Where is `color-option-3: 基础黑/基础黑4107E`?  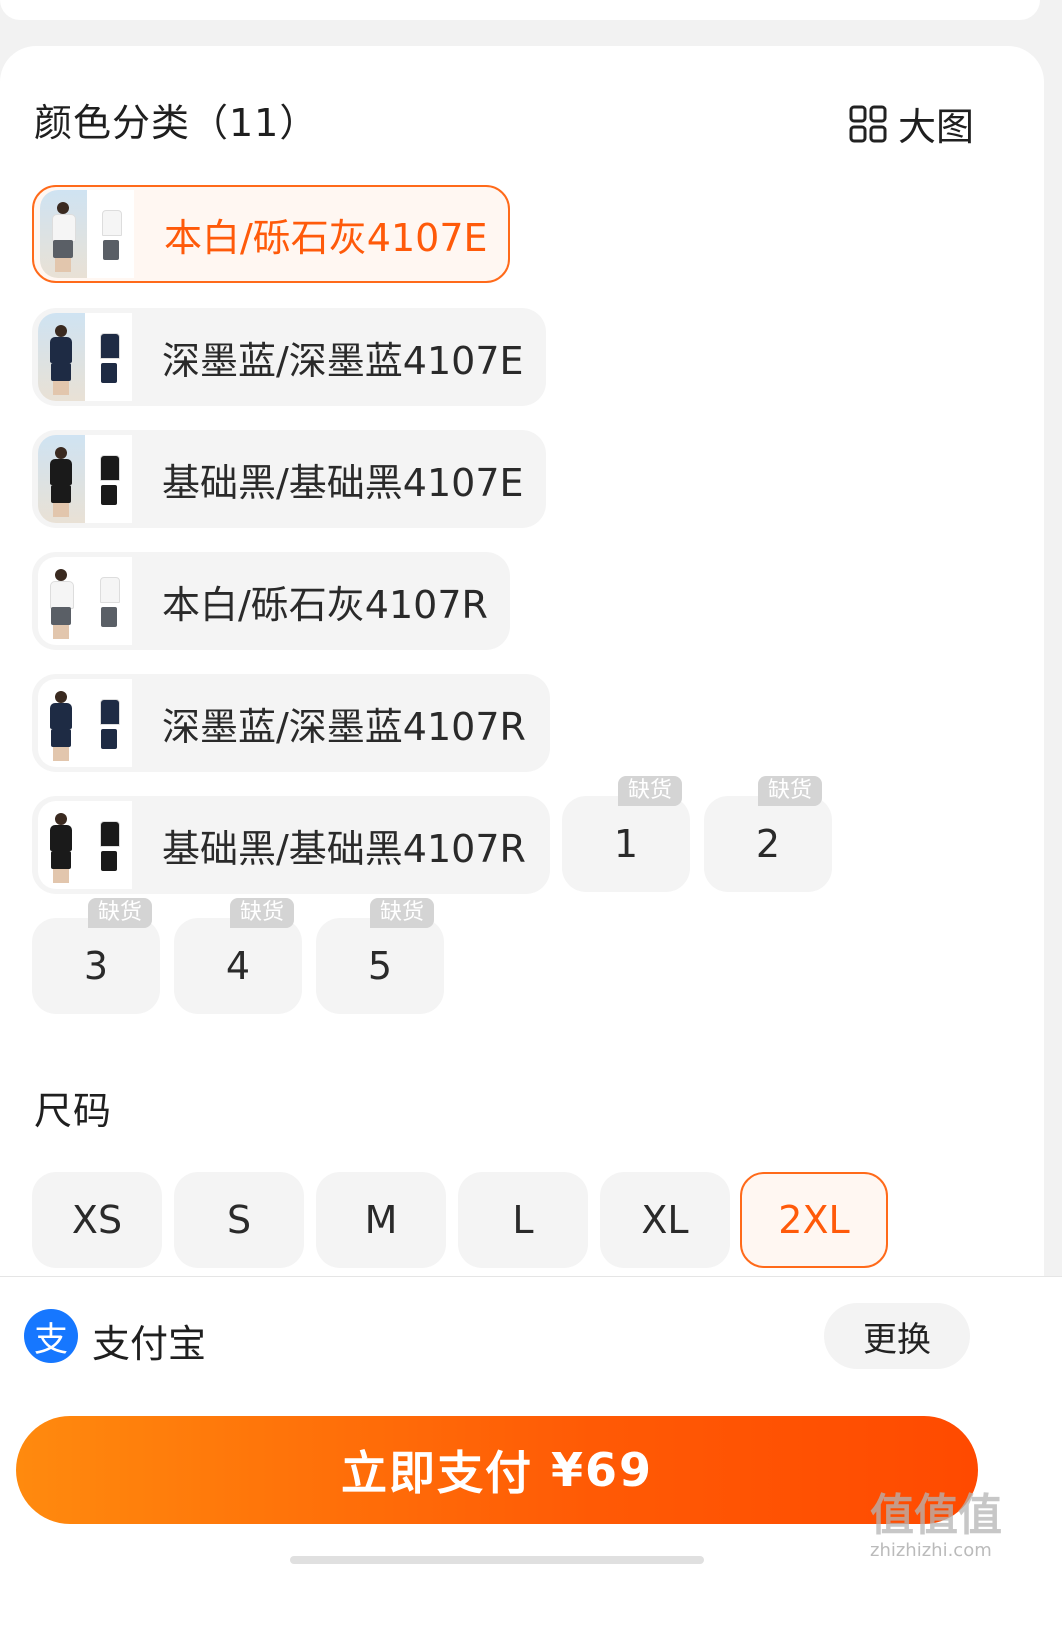 color-option-3: 基础黑/基础黑4107E is located at coordinates (289, 479).